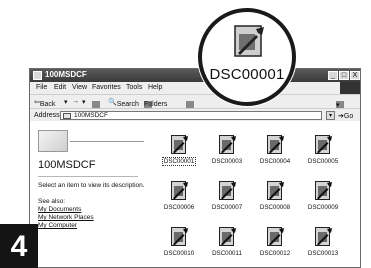 The image size is (371, 268). I want to click on file-item: DSC00011, so click(227, 247).